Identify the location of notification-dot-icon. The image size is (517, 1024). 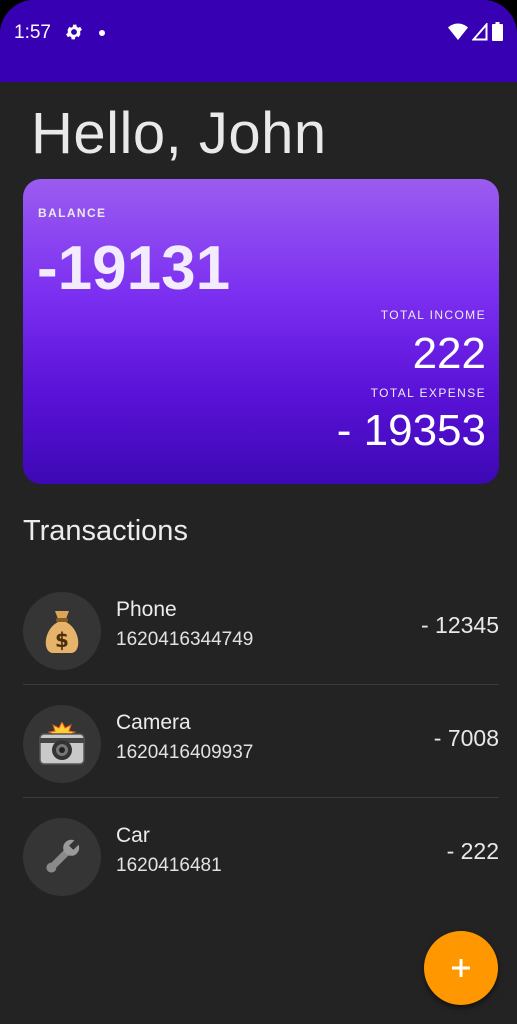
(102, 33).